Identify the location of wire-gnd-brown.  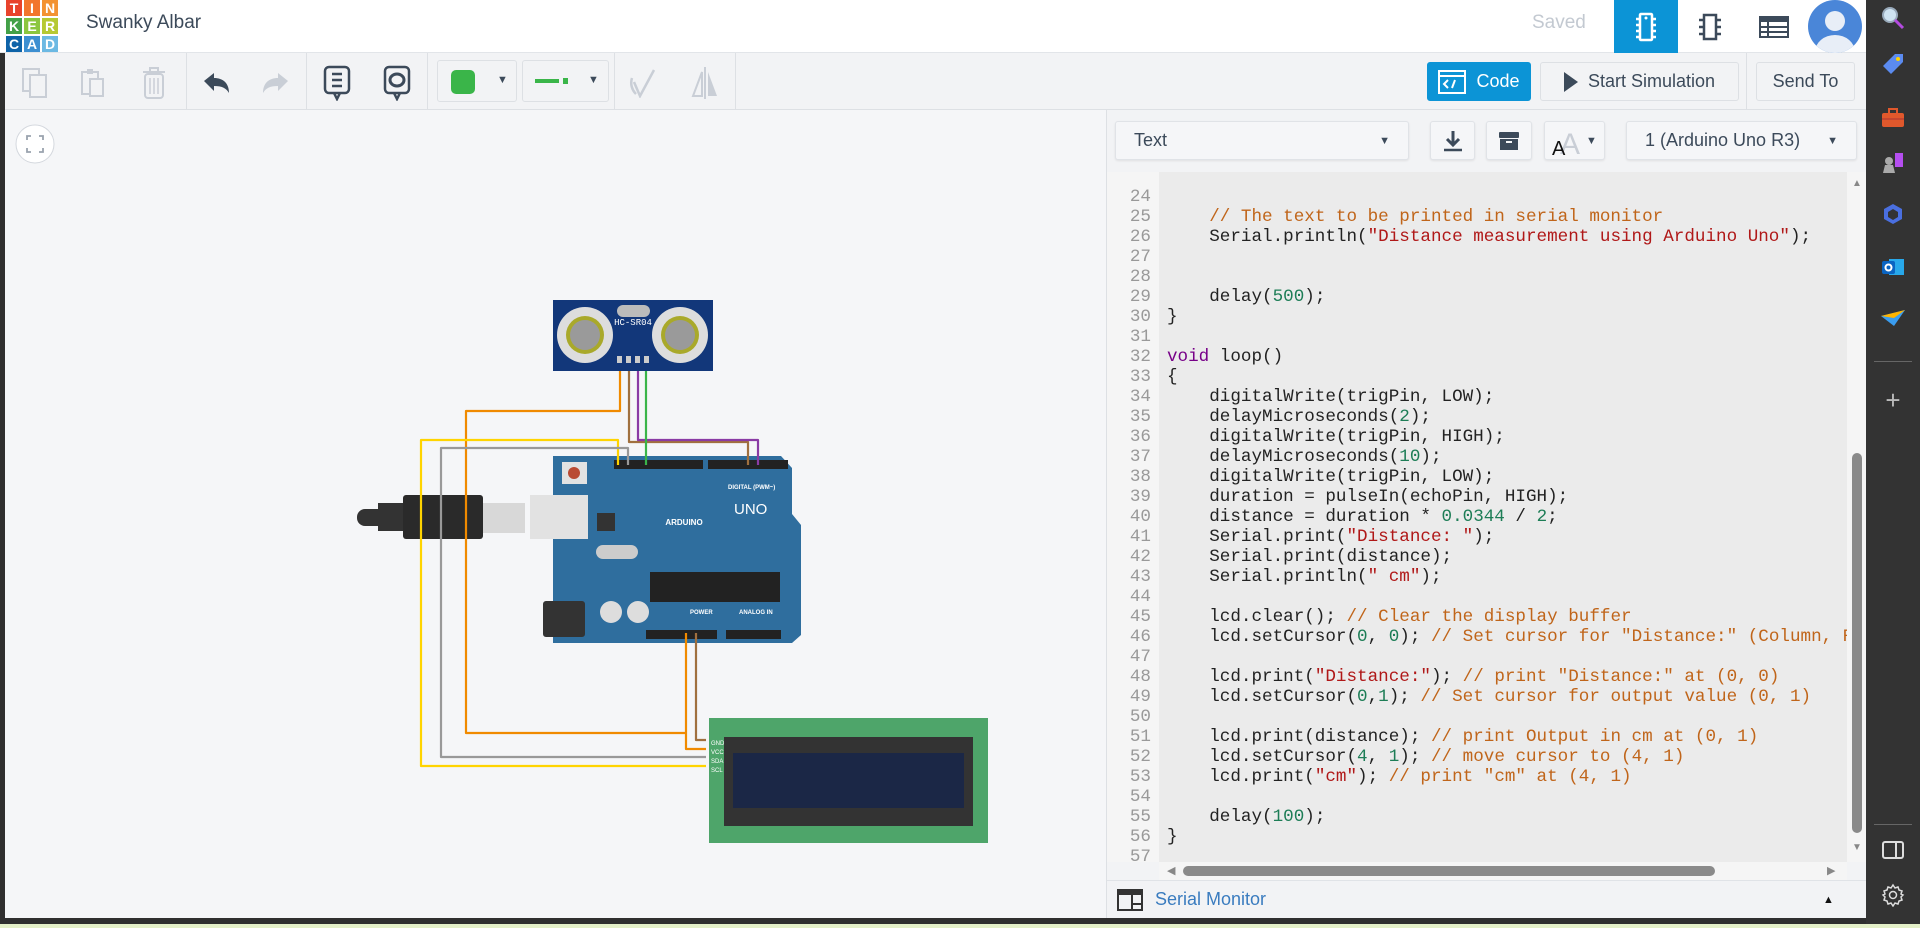
(700, 687).